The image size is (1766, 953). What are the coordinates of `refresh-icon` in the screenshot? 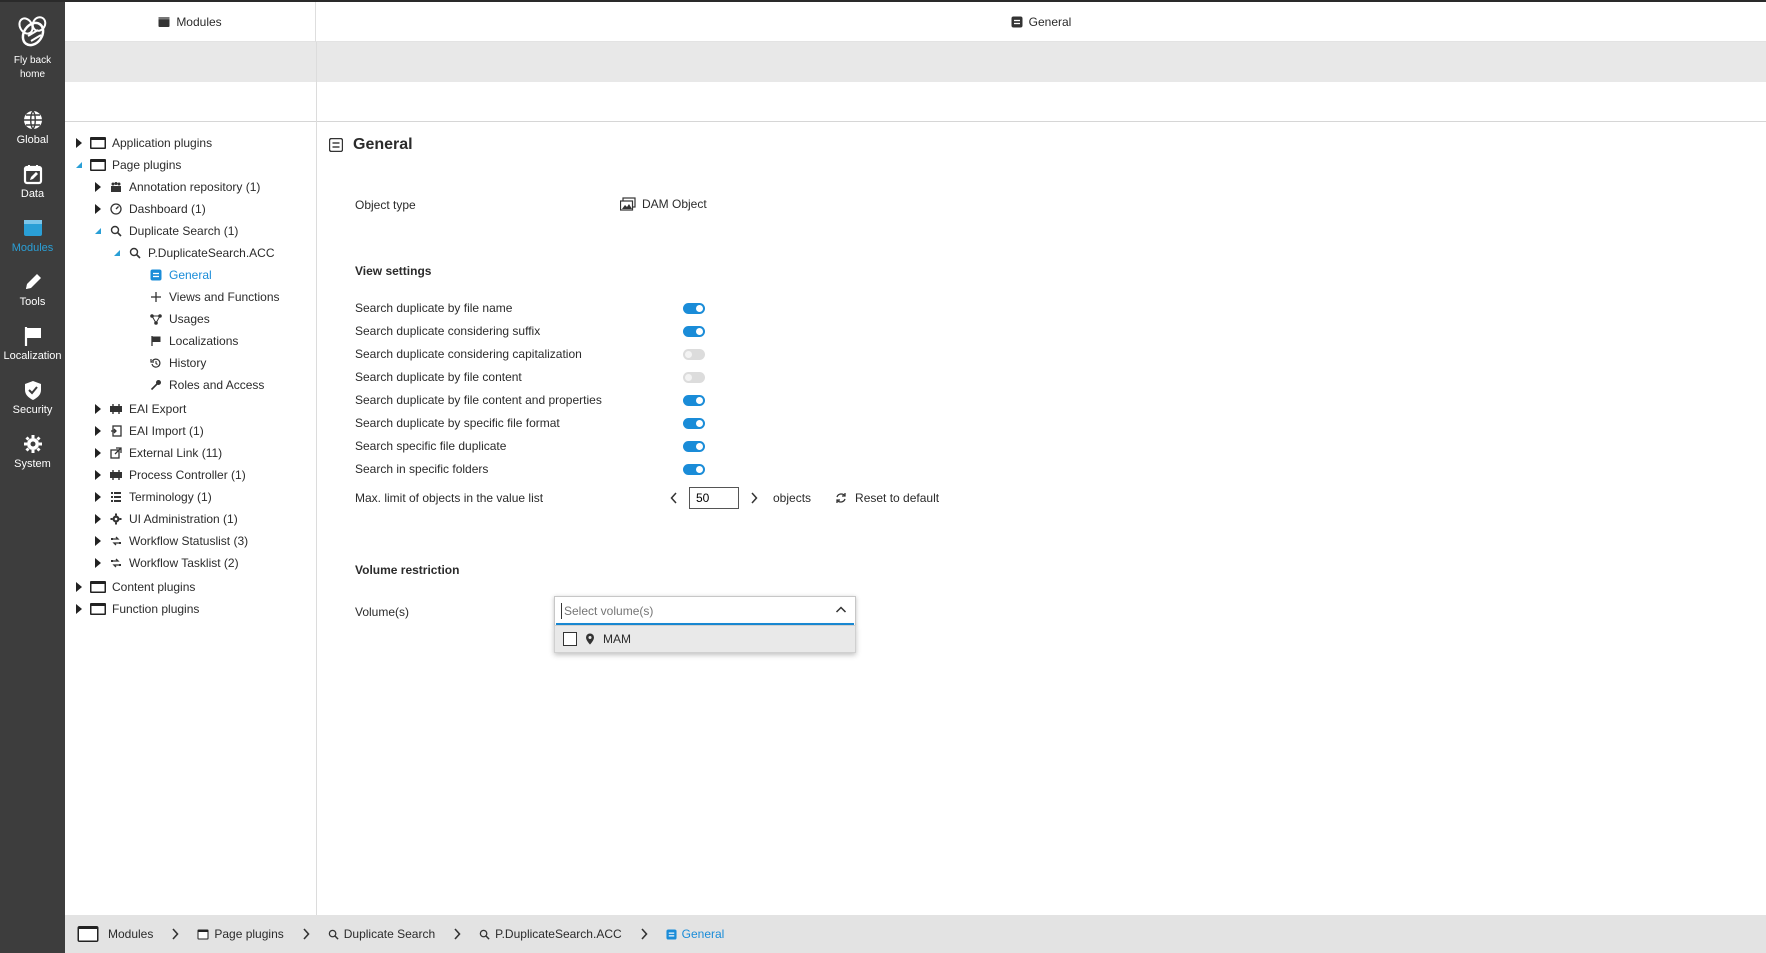 It's located at (841, 498).